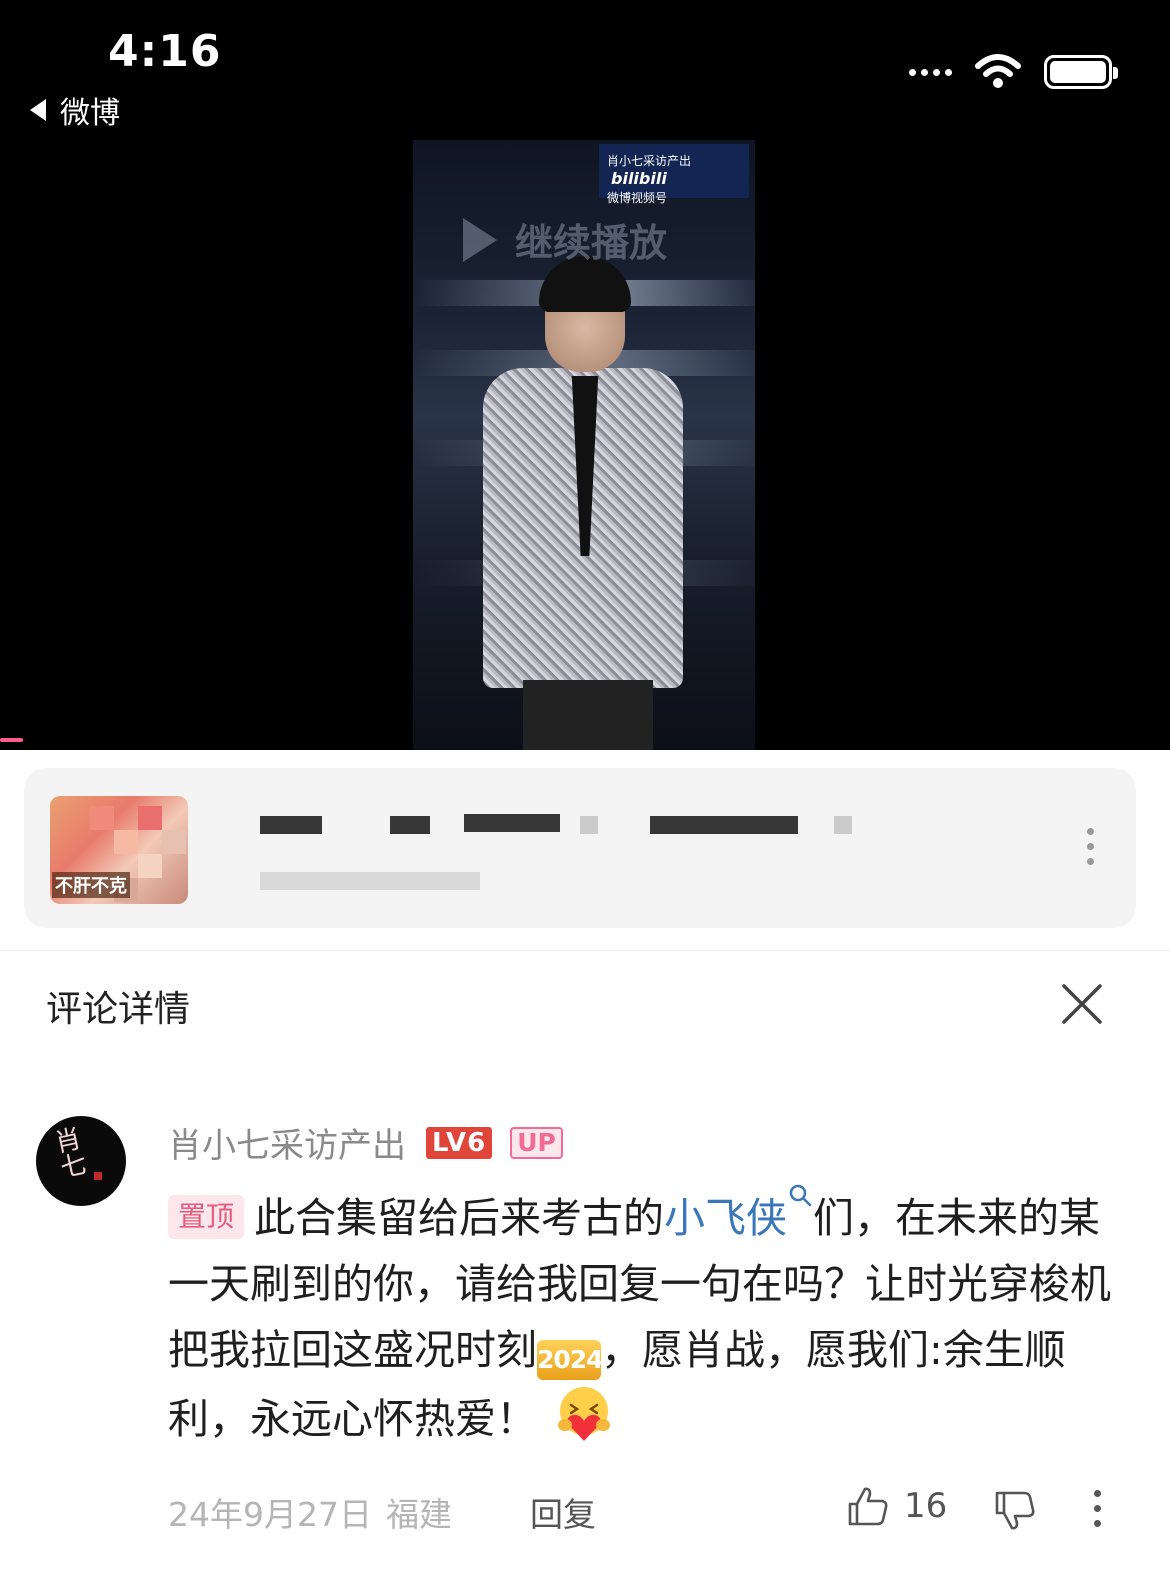 The image size is (1170, 1583). What do you see at coordinates (38, 110) in the screenshot?
I see `back-arrow-icon` at bounding box center [38, 110].